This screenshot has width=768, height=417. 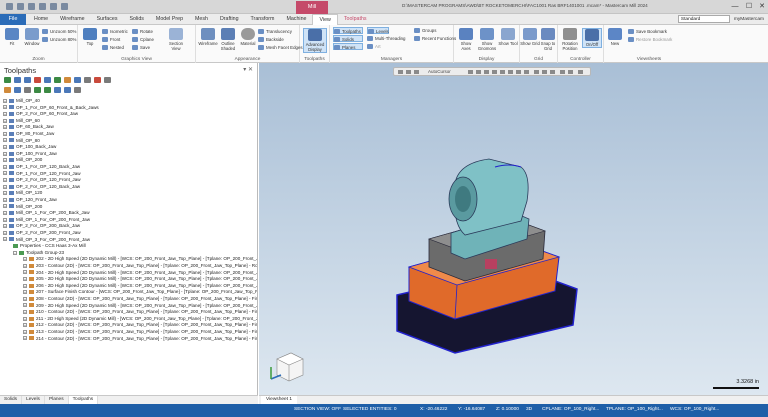 What do you see at coordinates (42, 174) in the screenshot?
I see `machine-group-node: + OP_1_For_OP_120_Front_Jaw` at bounding box center [42, 174].